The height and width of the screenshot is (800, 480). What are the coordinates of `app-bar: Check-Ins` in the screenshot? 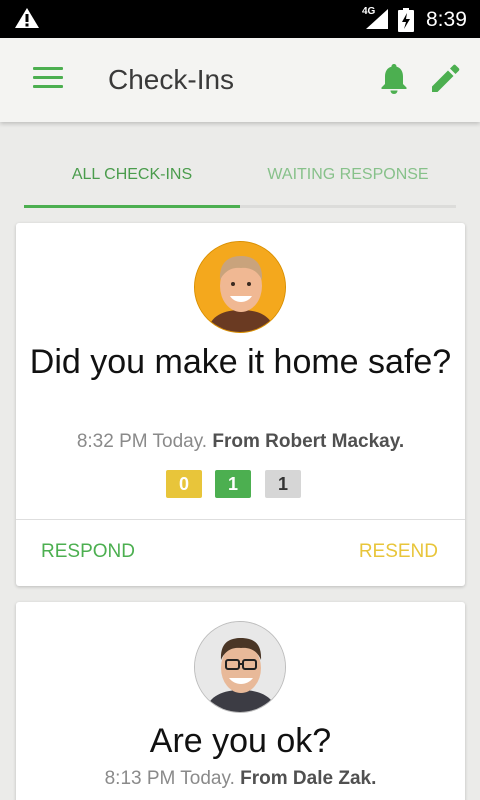 It's located at (240, 80).